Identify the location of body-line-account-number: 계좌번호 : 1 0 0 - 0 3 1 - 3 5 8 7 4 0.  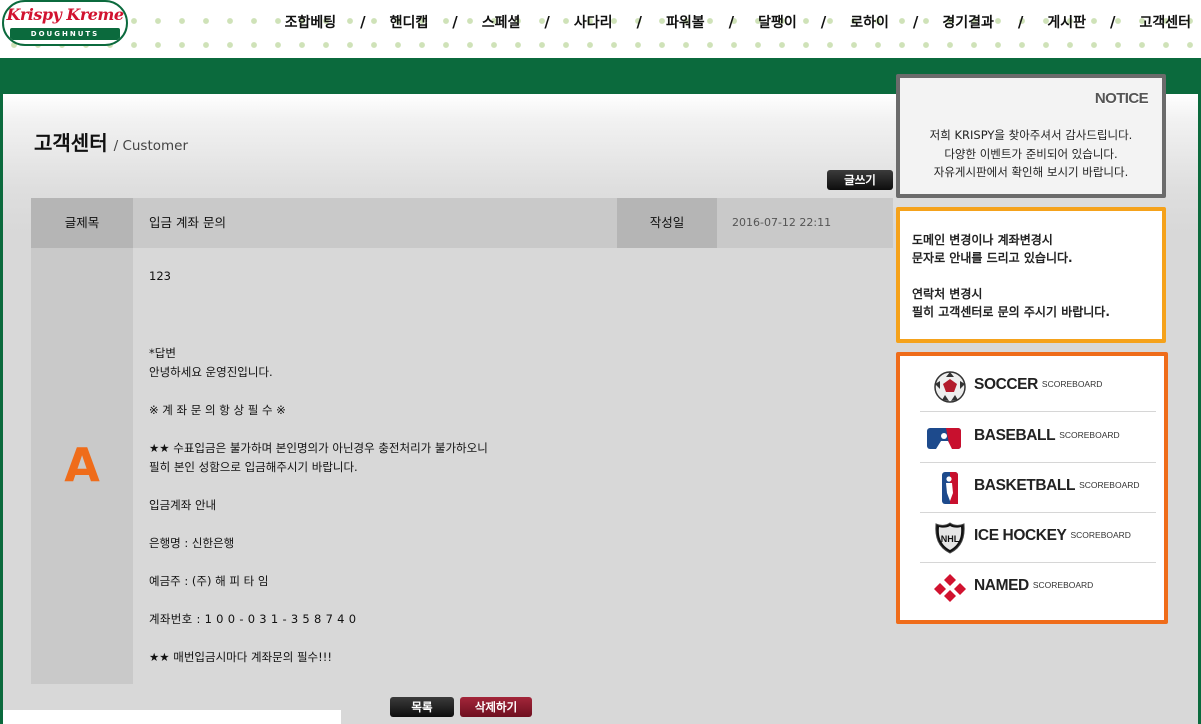
(253, 619).